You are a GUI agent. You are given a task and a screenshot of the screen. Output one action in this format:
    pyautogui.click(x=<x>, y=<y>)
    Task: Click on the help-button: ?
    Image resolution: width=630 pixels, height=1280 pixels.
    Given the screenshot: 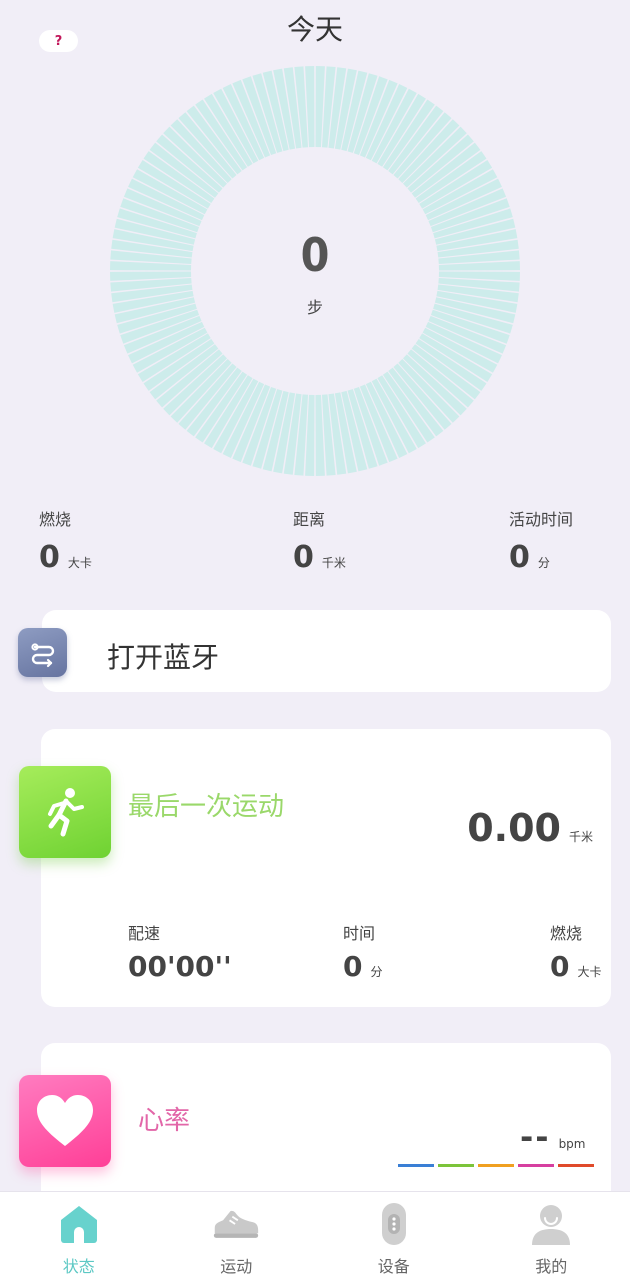 What is the action you would take?
    pyautogui.click(x=58, y=41)
    